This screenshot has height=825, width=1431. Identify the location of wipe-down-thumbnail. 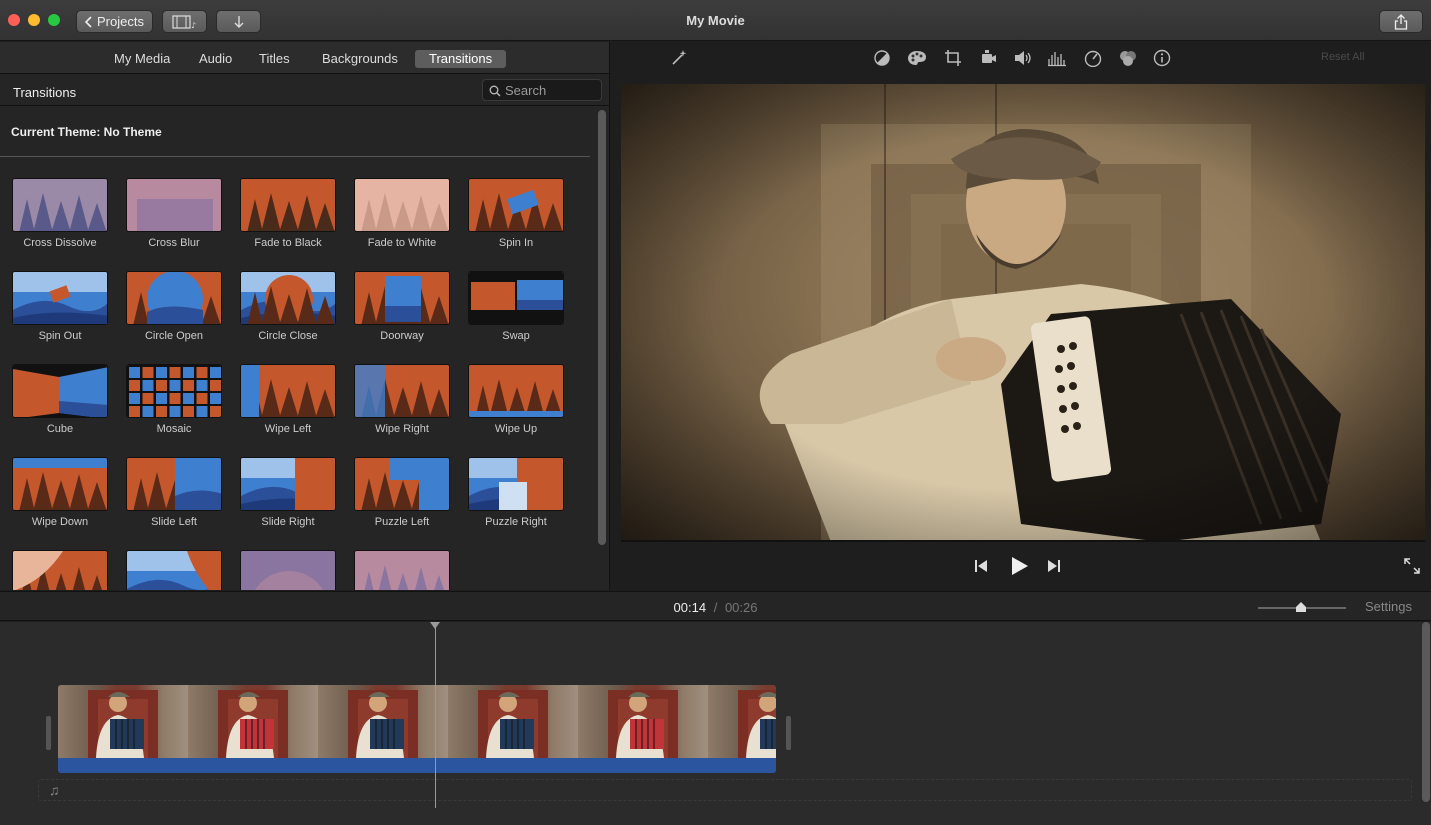
(60, 484).